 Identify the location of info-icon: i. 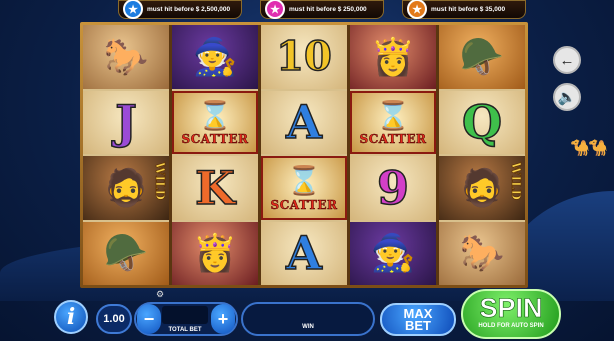
(71, 317).